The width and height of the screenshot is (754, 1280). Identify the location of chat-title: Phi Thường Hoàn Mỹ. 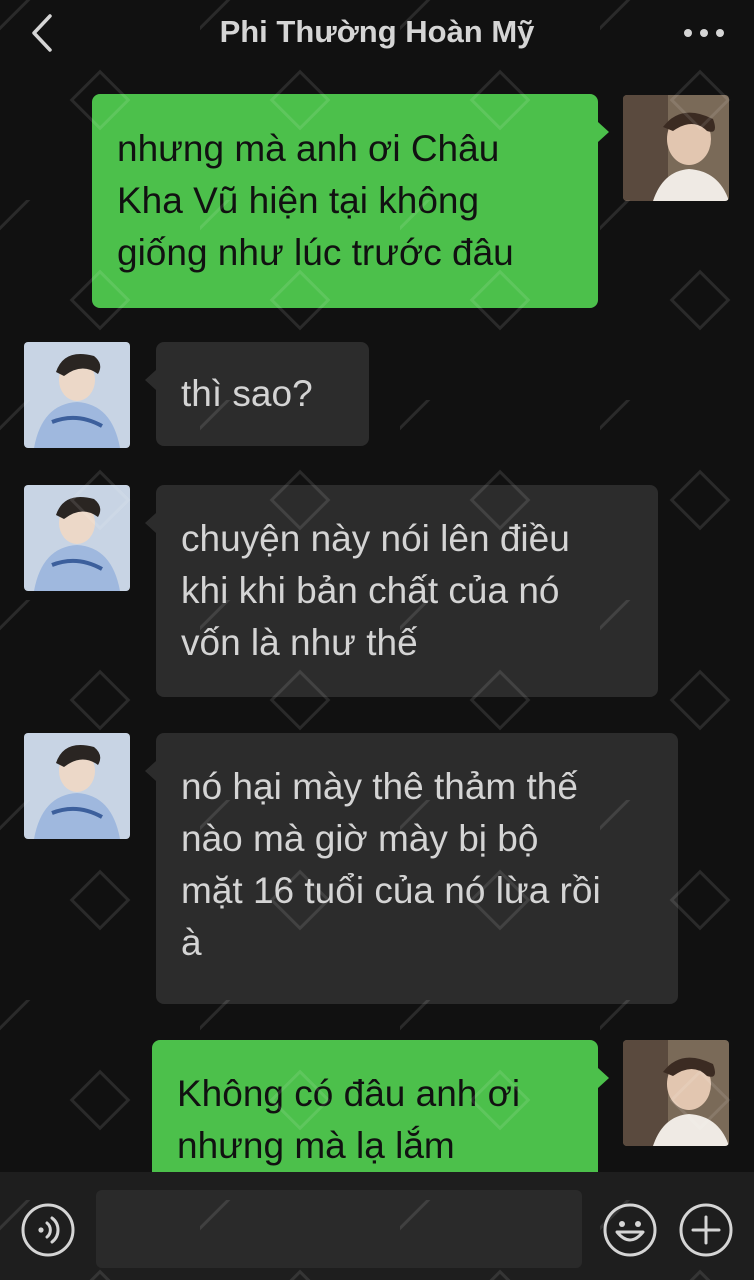
(377, 31).